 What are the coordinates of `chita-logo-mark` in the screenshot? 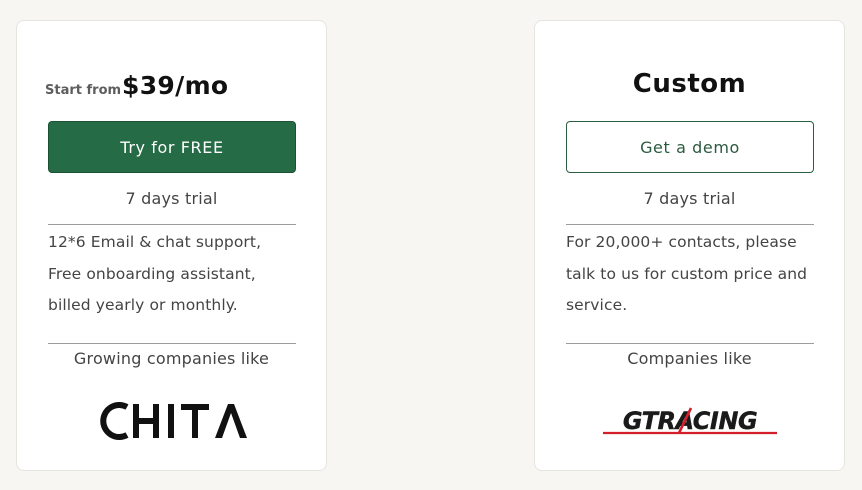 It's located at (173, 421).